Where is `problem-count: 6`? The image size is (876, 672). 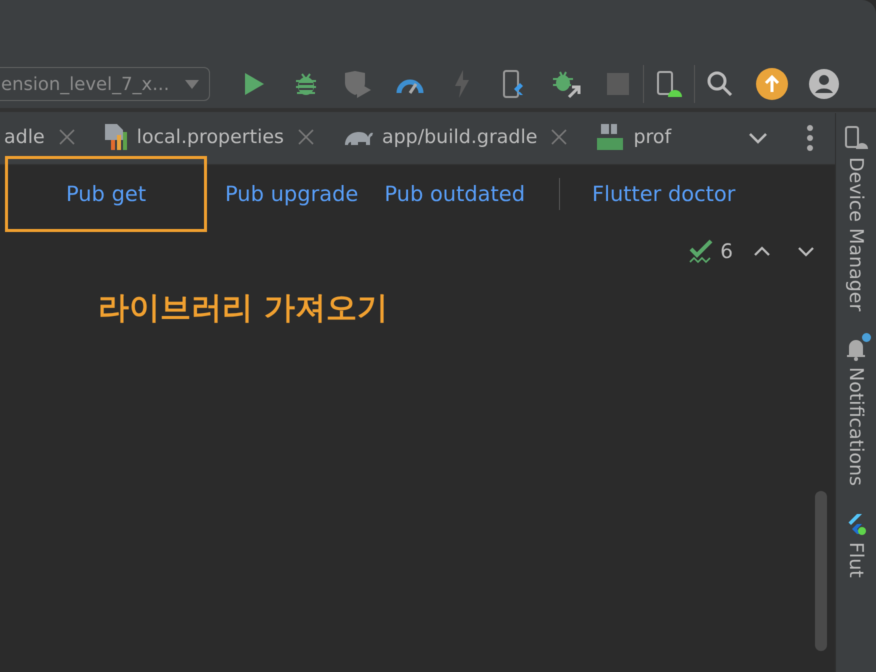
problem-count: 6 is located at coordinates (726, 251).